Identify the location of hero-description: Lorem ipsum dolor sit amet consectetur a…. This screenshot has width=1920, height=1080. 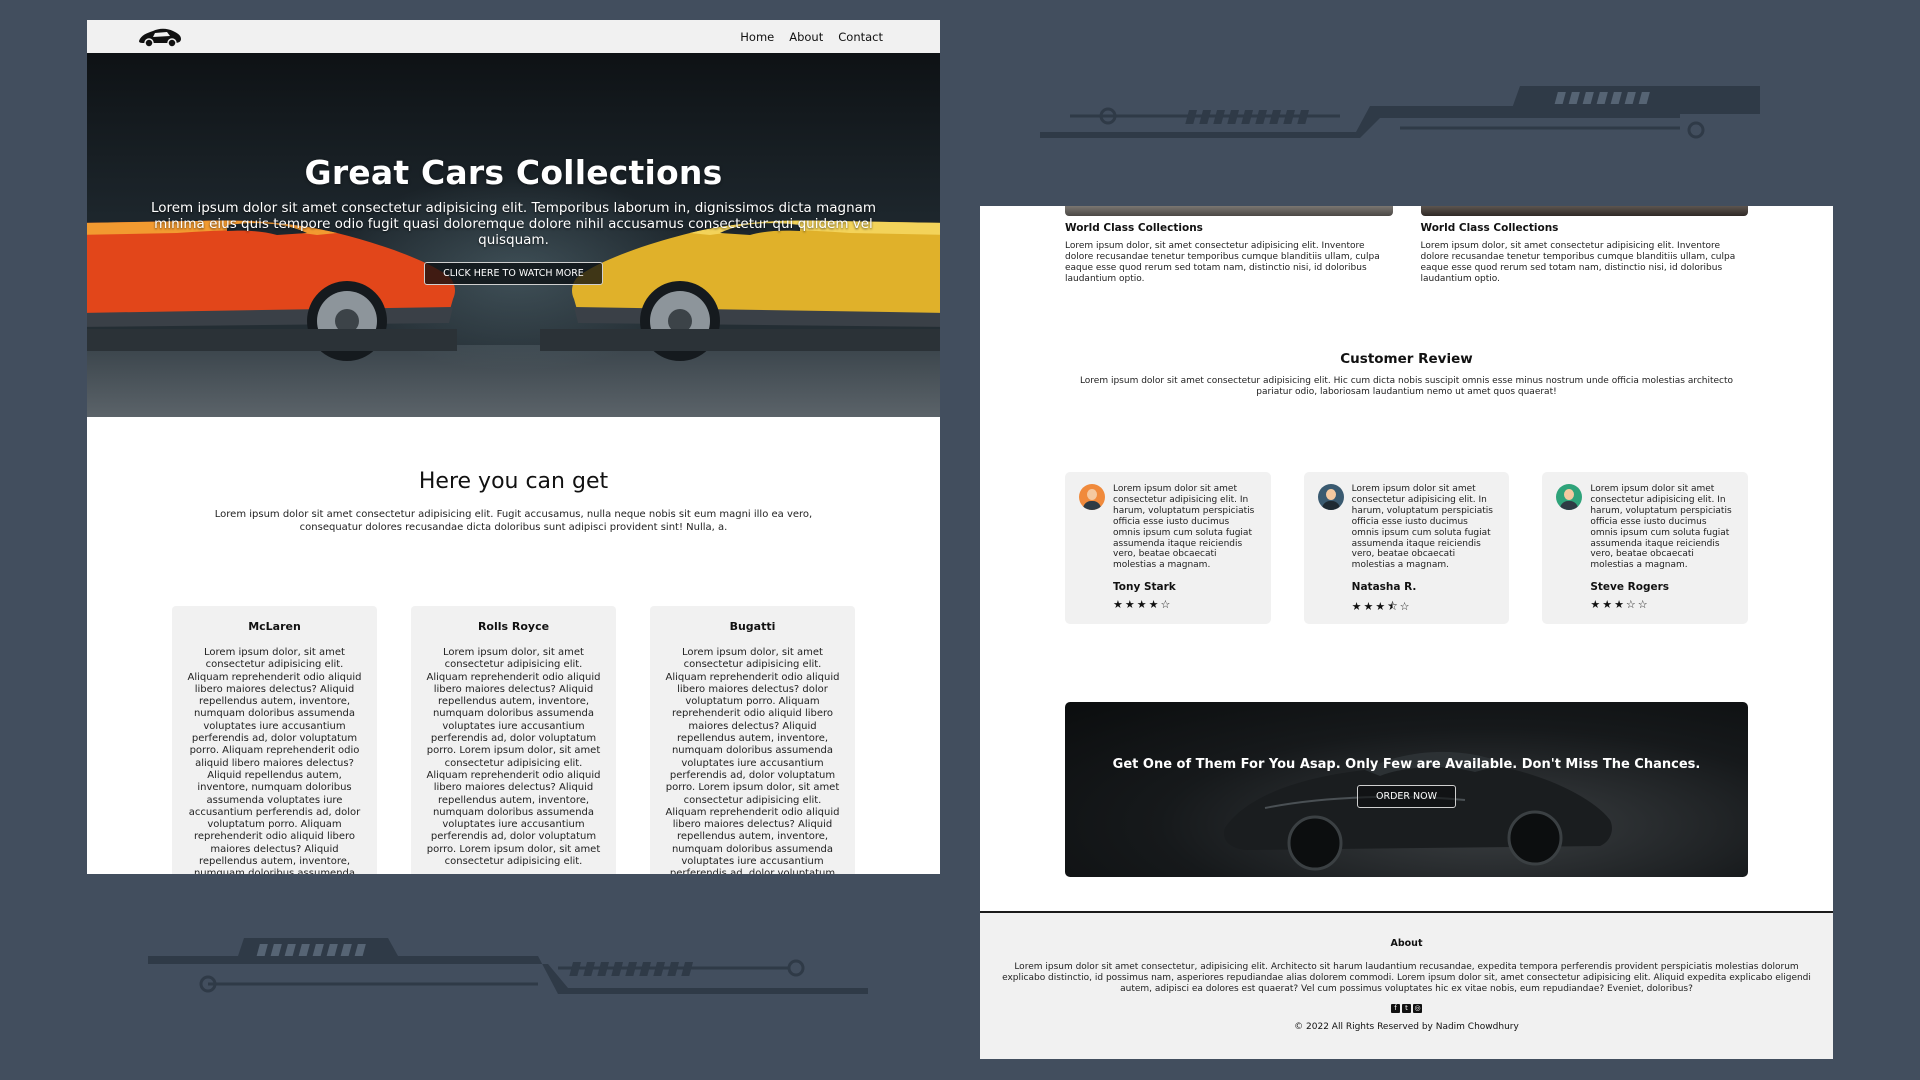
(513, 224).